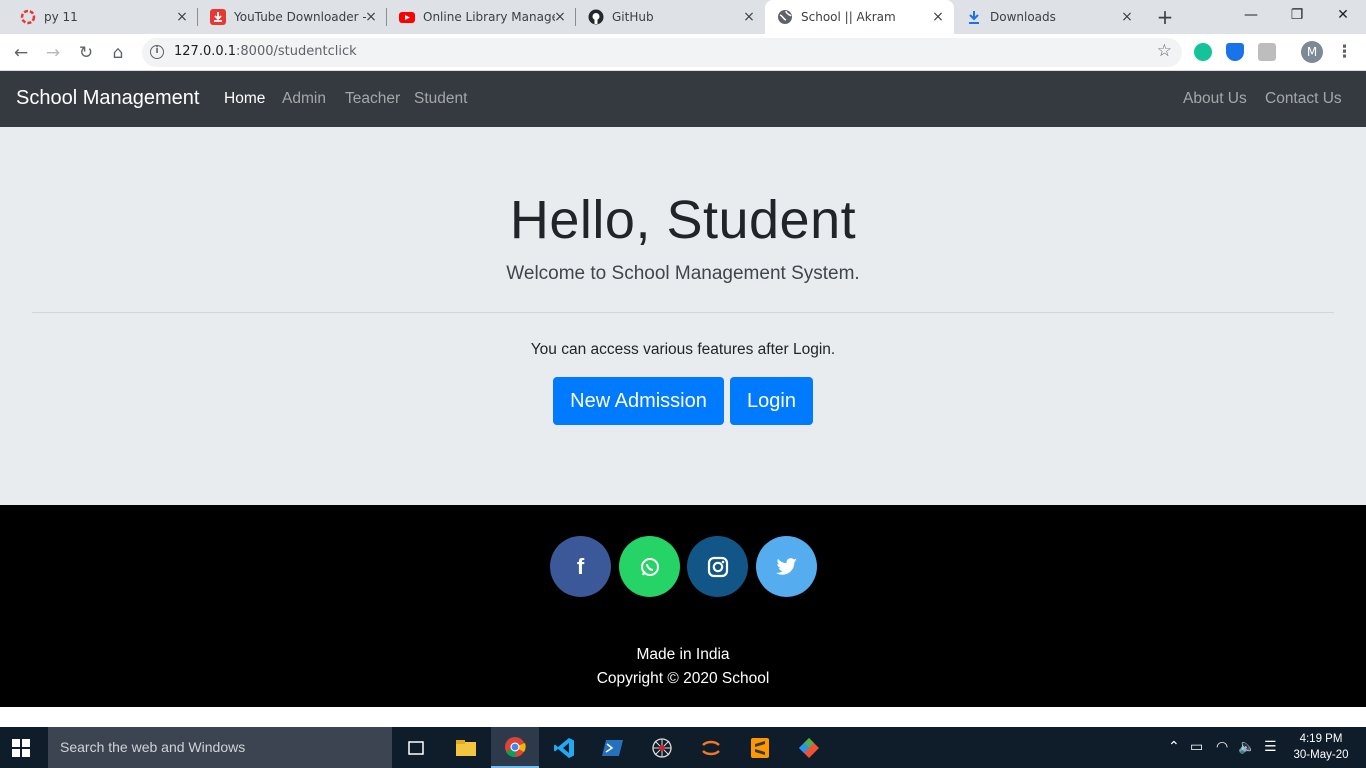 The image size is (1366, 768). Describe the element at coordinates (220, 747) in the screenshot. I see `taskbar-search-input: Search the web and Windows` at that location.